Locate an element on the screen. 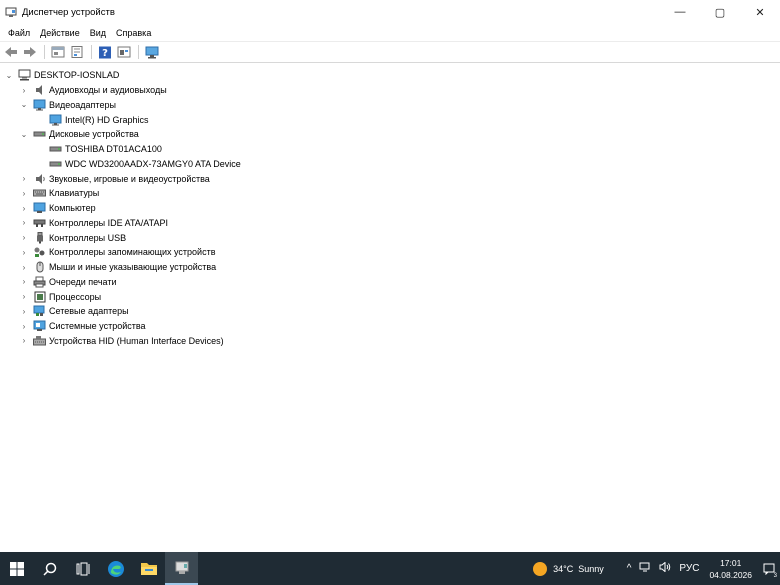 The image size is (780, 585). tree-child-item: TOSHIBA DT01ACA100 is located at coordinates (390, 149).